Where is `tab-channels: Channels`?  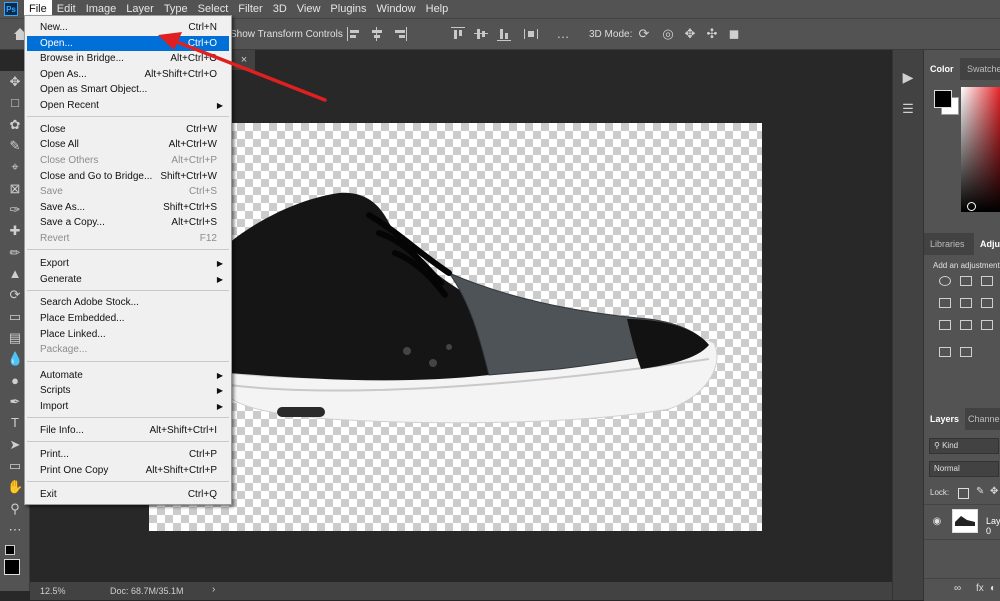
tab-channels: Channels is located at coordinates (981, 419).